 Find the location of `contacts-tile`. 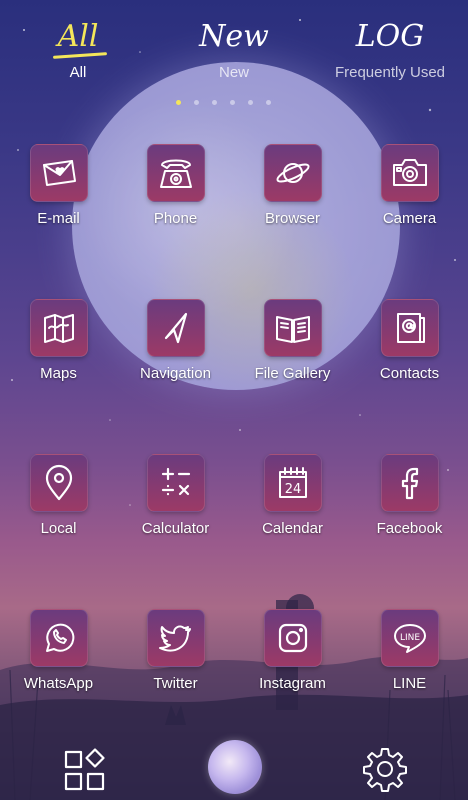

contacts-tile is located at coordinates (410, 328).